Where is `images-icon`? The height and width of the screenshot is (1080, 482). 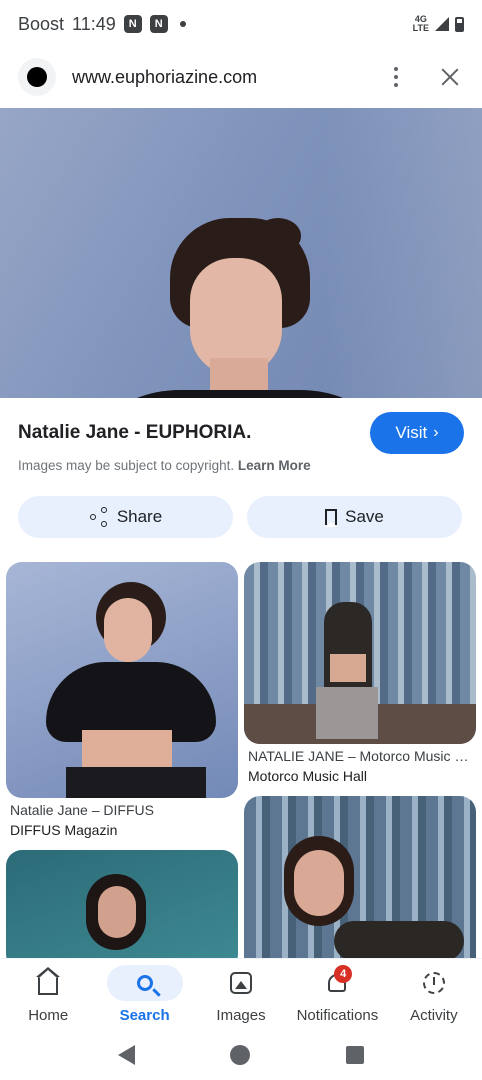
images-icon is located at coordinates (241, 983).